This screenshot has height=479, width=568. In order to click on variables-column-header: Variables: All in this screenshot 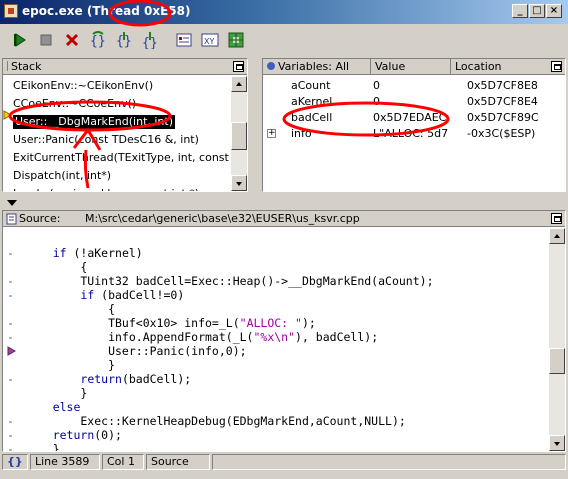, I will do `click(317, 67)`.